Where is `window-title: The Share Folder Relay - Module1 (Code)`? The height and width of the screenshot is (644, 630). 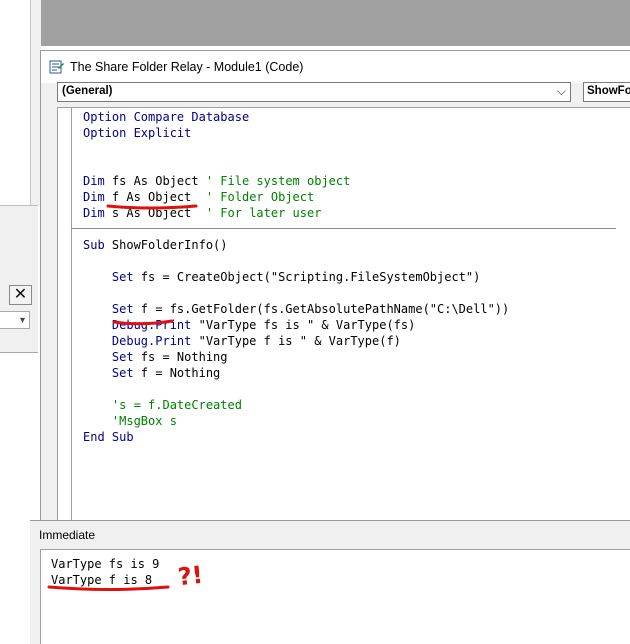
window-title: The Share Folder Relay - Module1 (Code) is located at coordinates (187, 67).